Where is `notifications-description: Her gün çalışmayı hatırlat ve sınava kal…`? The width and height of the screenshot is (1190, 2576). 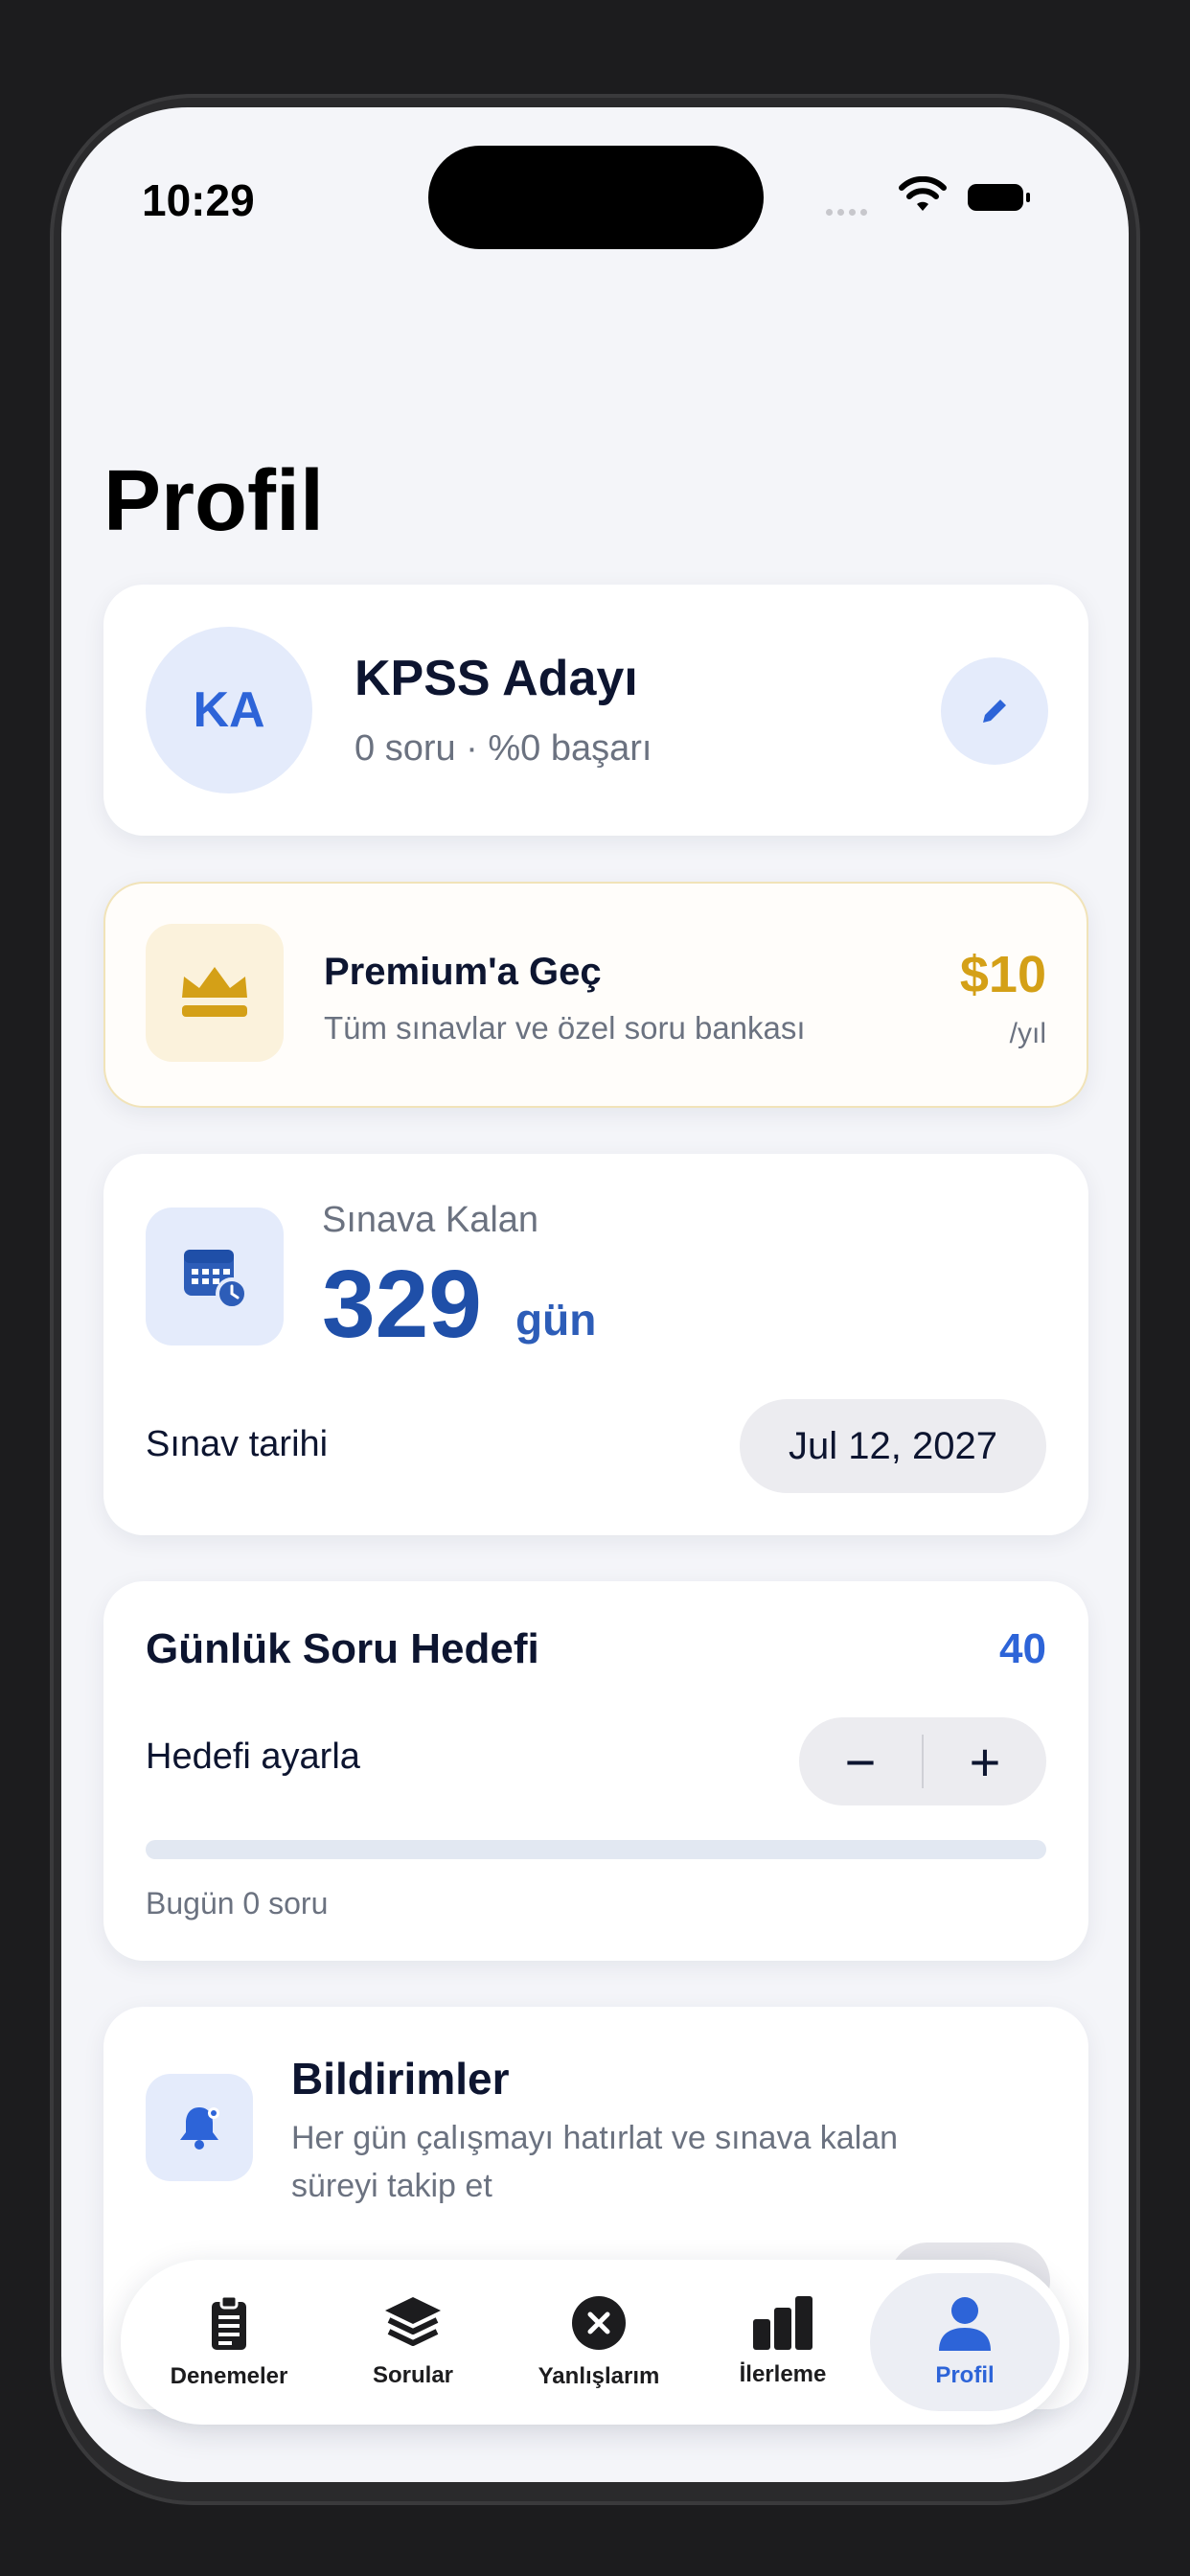
notifications-description: Her gün çalışmayı hatırlat ve sınava kal… is located at coordinates (595, 2162).